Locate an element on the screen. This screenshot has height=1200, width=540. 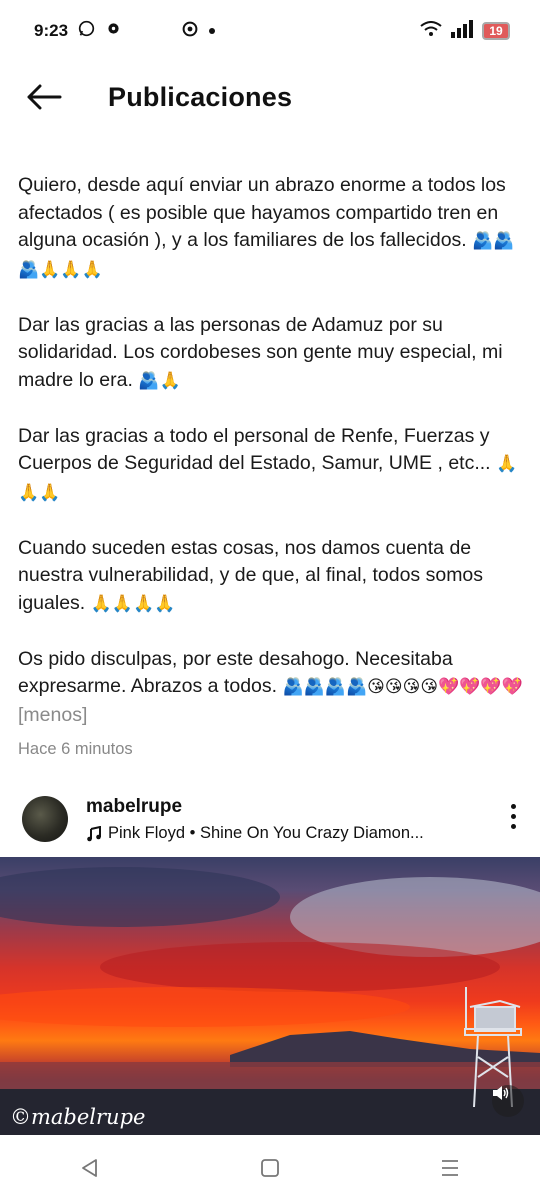
nav-home-button is located at coordinates (270, 1168).